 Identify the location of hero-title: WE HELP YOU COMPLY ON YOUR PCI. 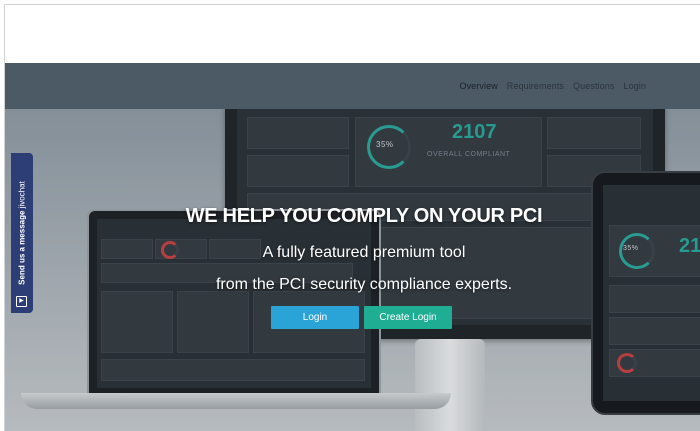
(364, 216).